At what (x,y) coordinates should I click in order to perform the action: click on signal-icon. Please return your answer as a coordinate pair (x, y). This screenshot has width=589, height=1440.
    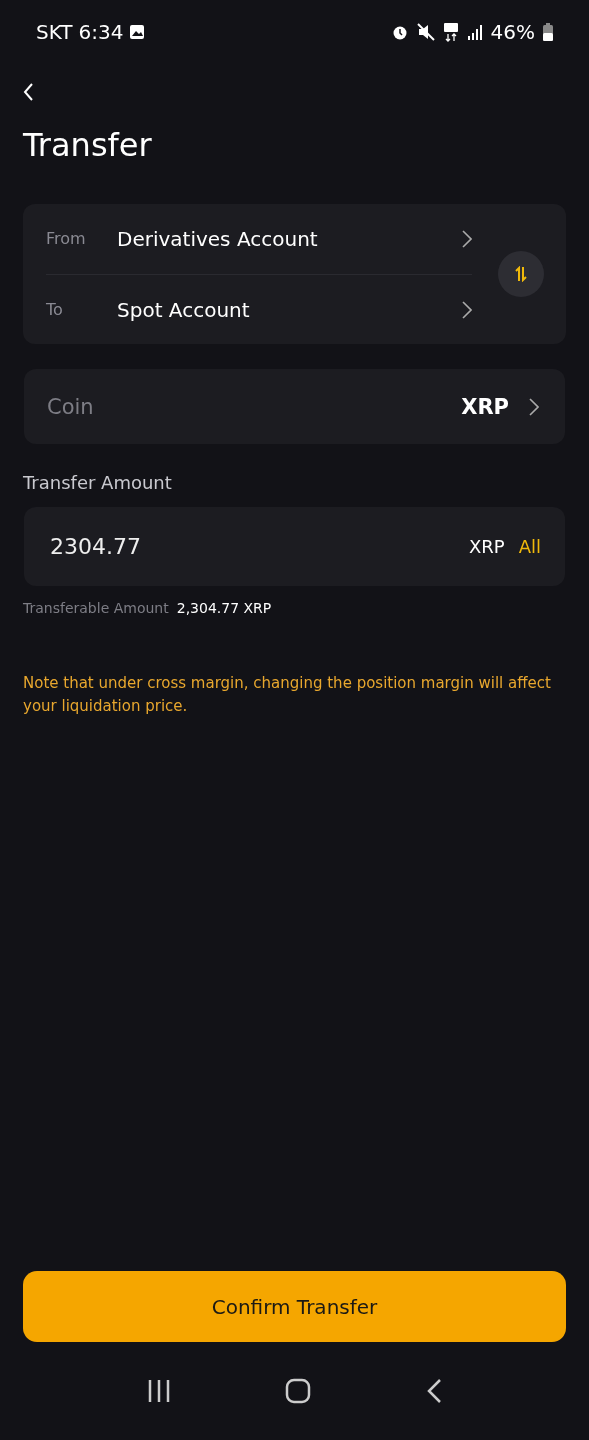
    Looking at the image, I should click on (474, 32).